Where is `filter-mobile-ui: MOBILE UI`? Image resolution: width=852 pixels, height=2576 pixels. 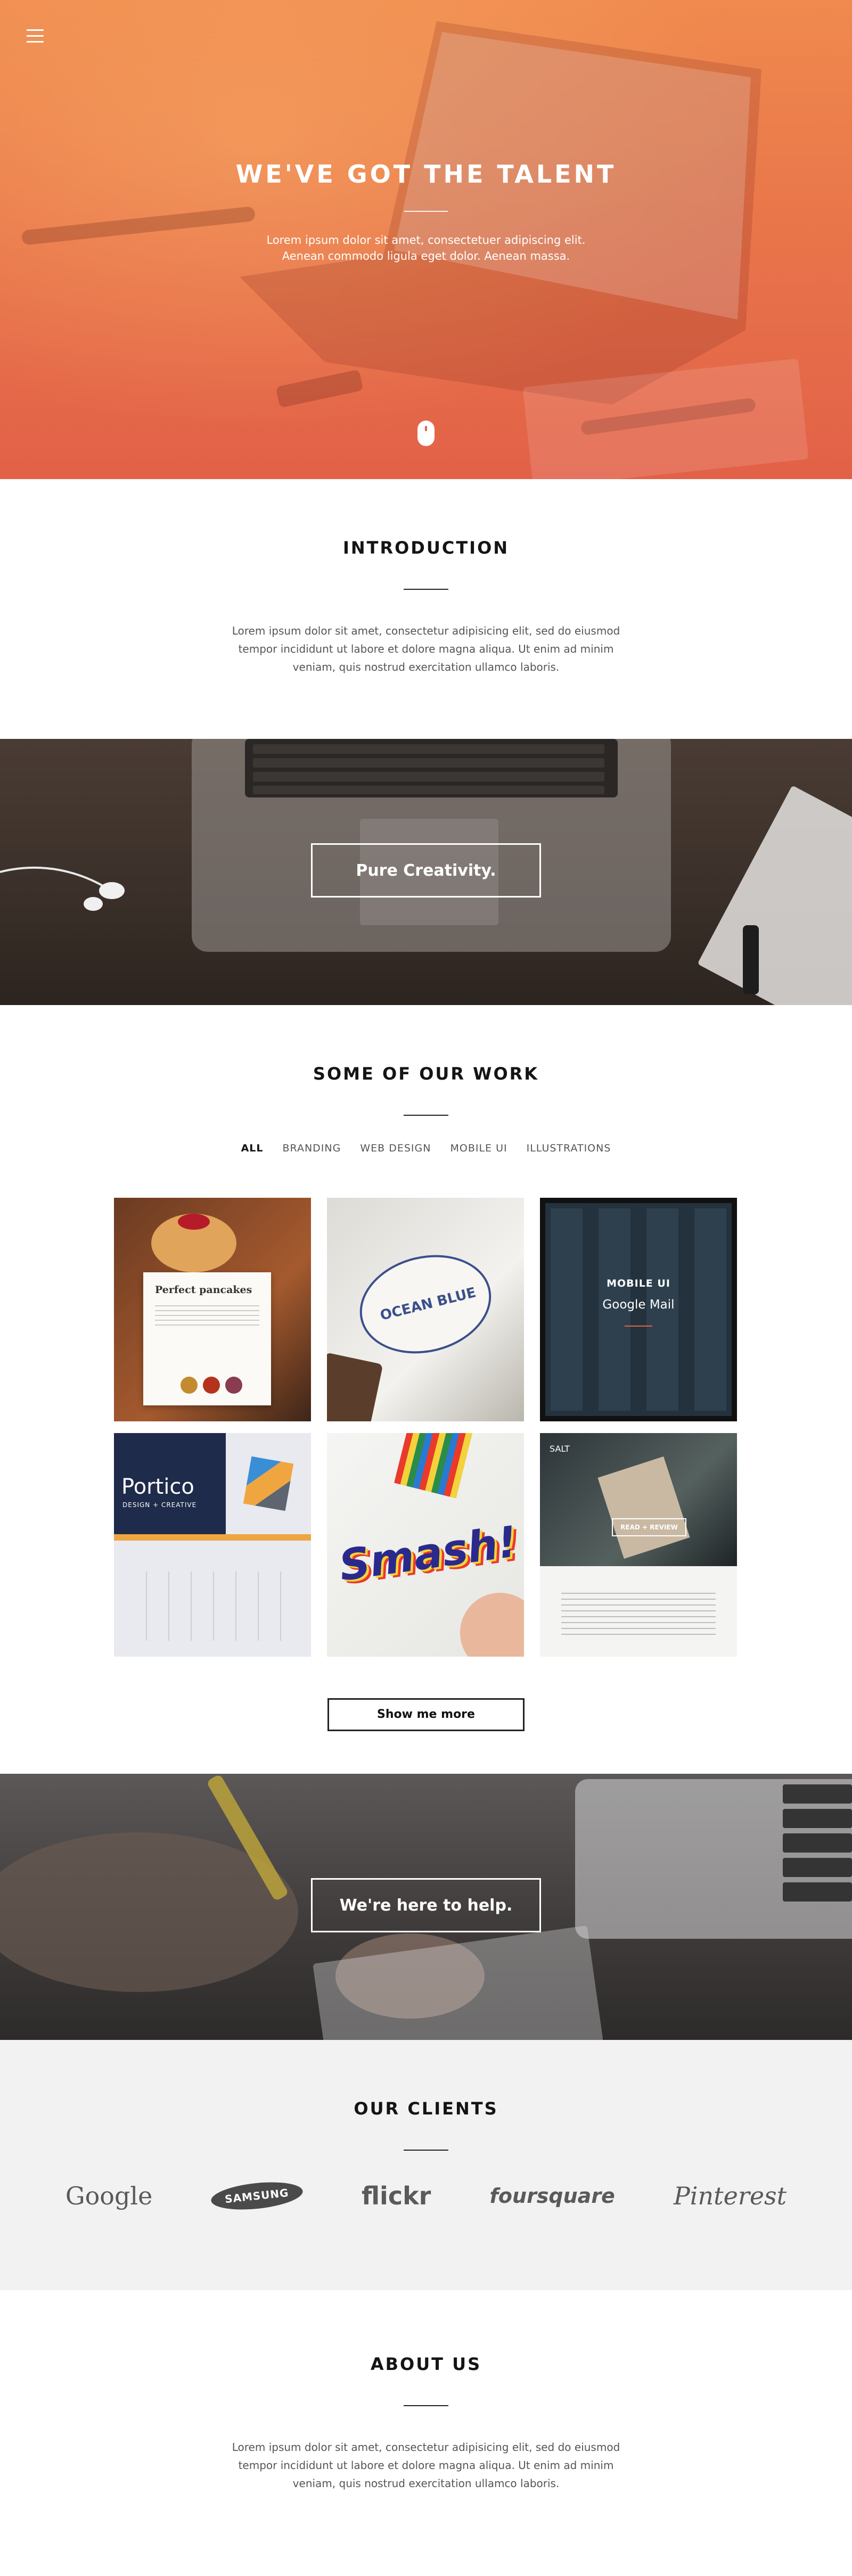 filter-mobile-ui: MOBILE UI is located at coordinates (478, 1148).